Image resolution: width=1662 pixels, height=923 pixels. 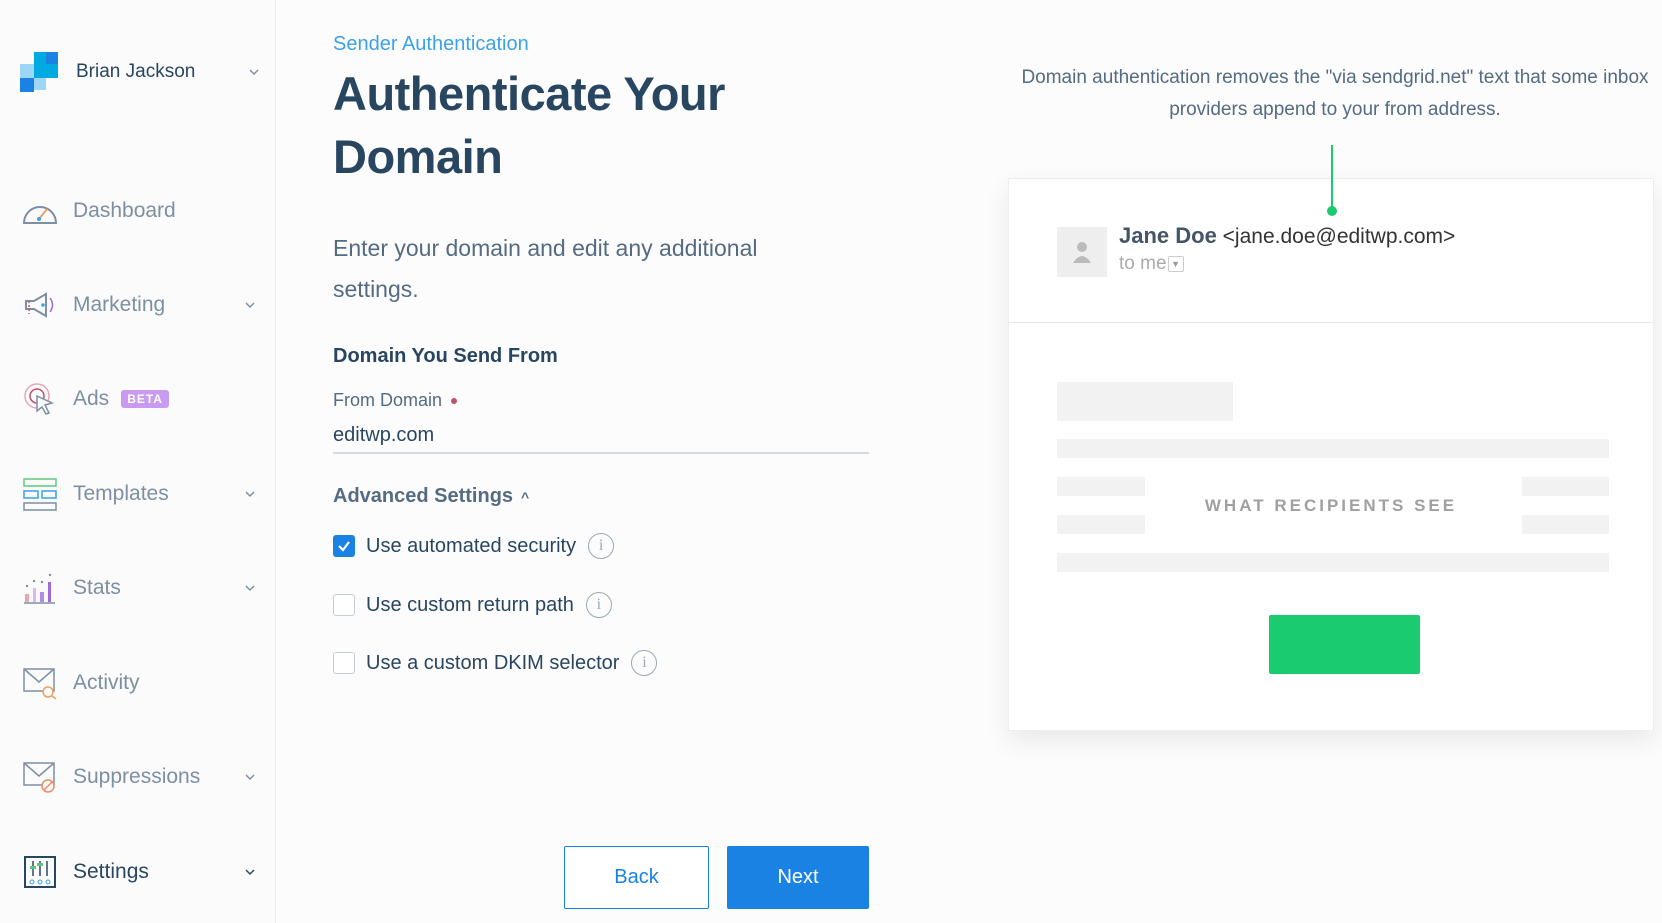 I want to click on page-title: Authenticate Your Domain, so click(x=529, y=125).